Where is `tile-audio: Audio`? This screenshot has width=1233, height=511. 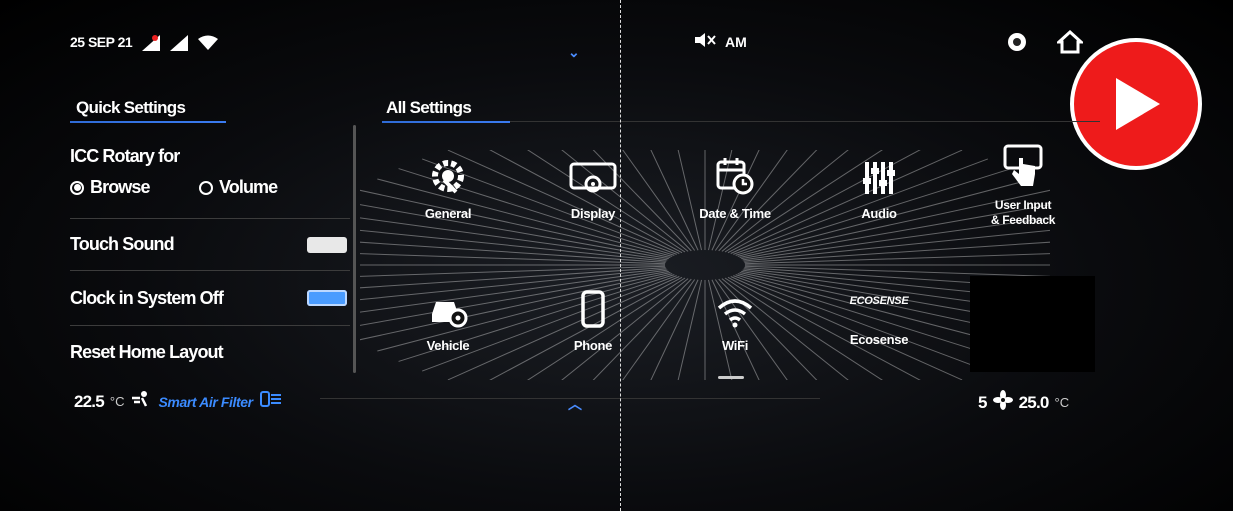
tile-audio: Audio is located at coordinates (879, 184).